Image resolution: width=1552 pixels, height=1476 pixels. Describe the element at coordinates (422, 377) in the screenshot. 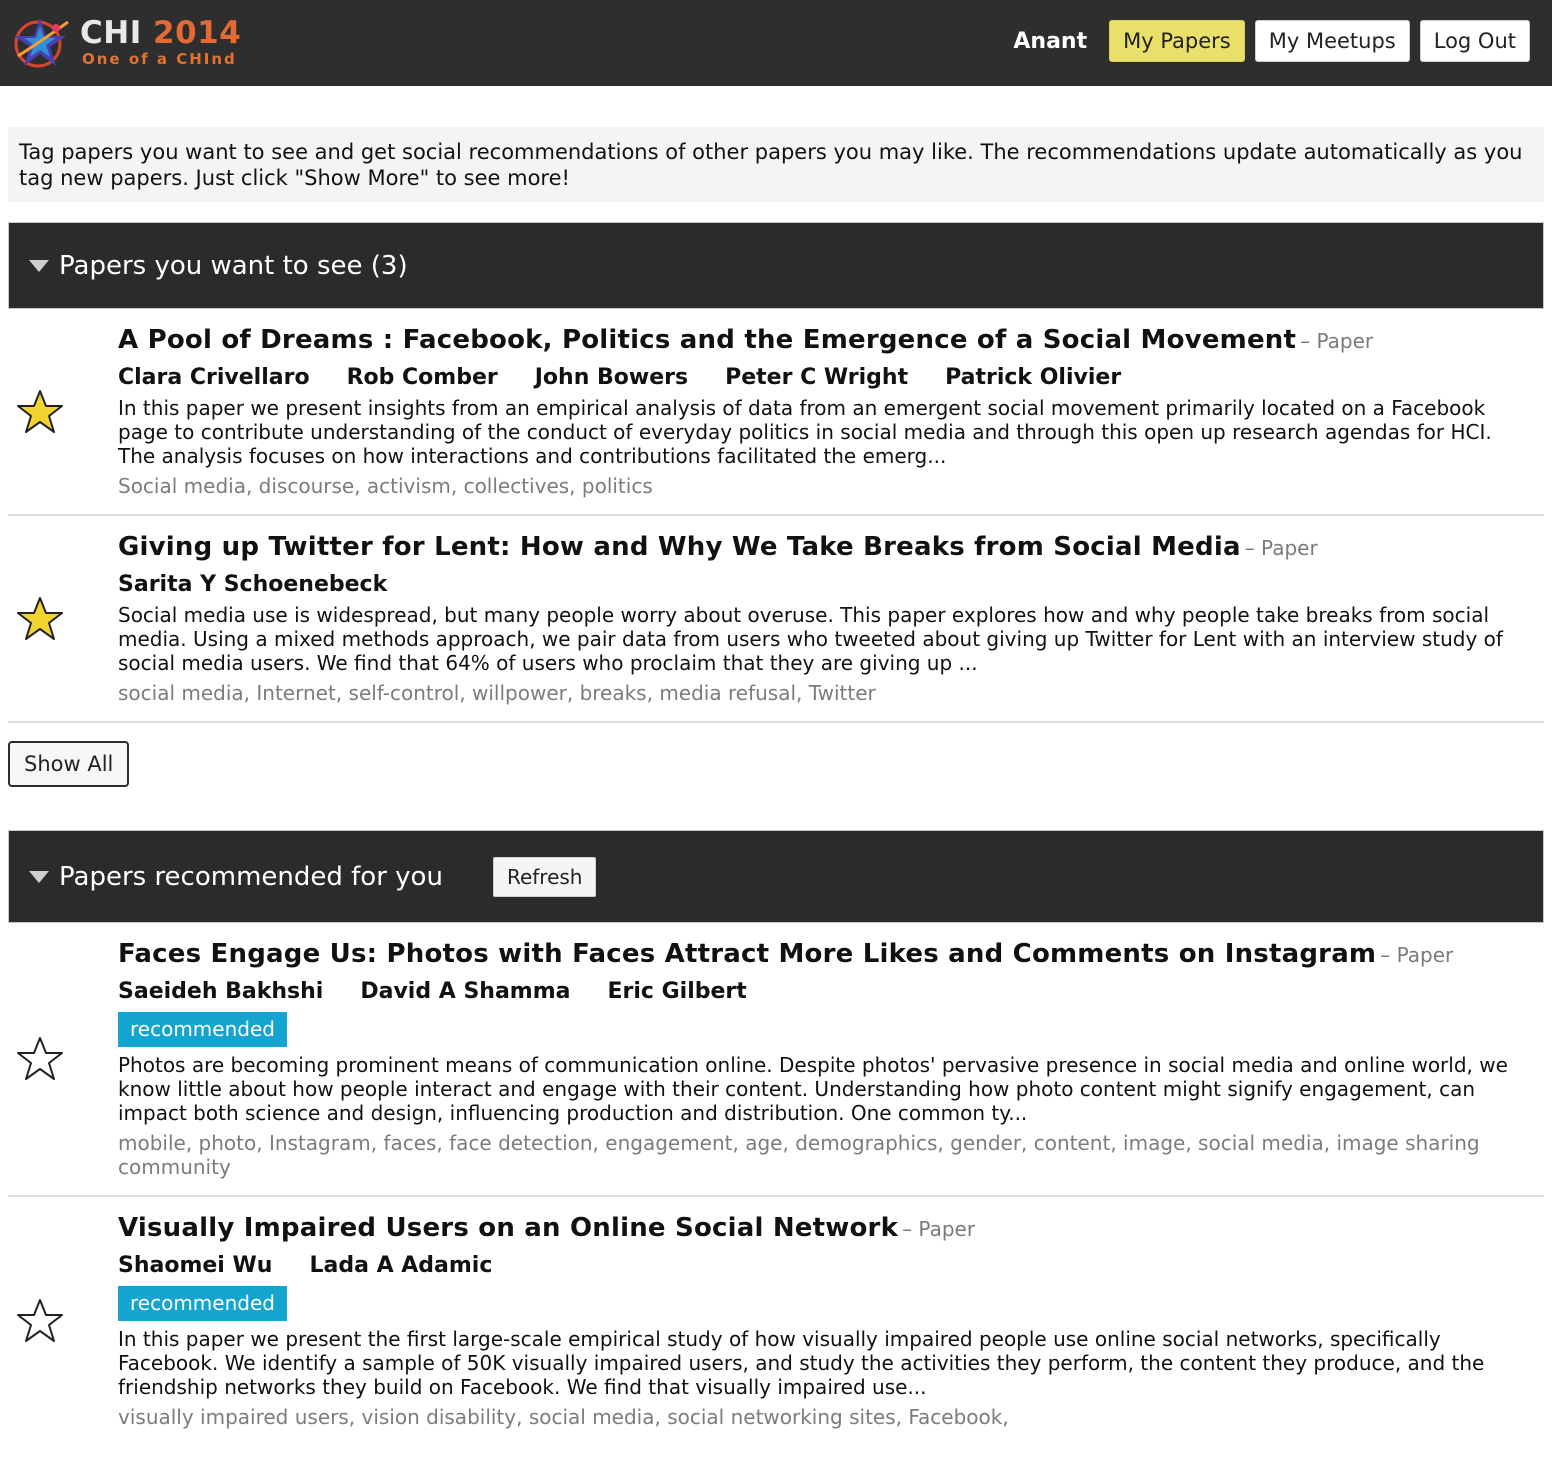

I see `author-name: Rob Comber` at that location.